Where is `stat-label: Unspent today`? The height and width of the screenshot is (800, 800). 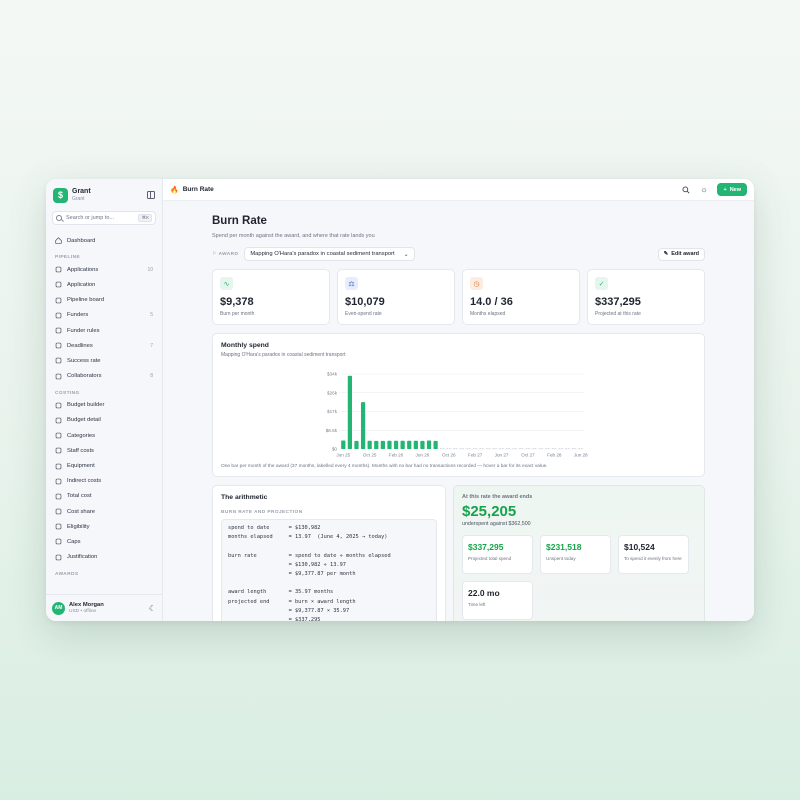 stat-label: Unspent today is located at coordinates (561, 558).